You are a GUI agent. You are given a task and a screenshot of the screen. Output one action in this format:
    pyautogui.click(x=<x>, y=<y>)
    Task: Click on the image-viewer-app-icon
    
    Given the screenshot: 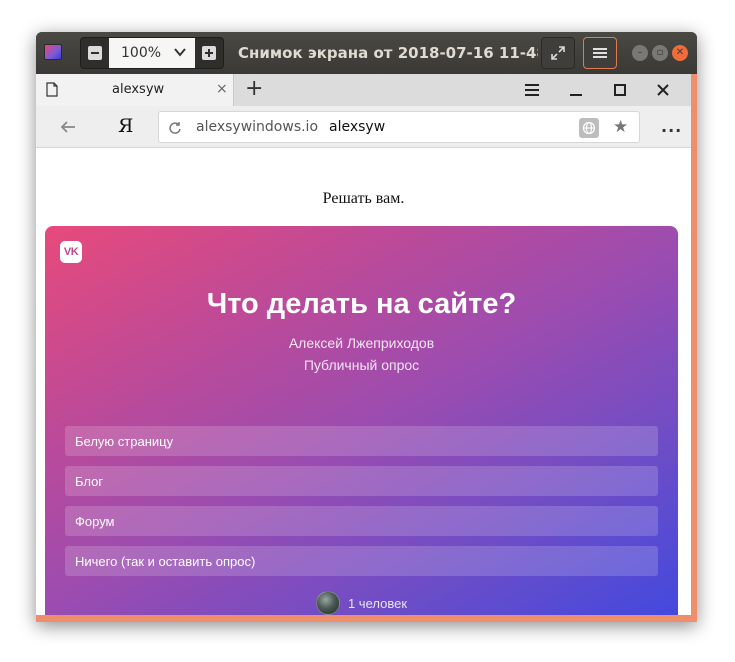 What is the action you would take?
    pyautogui.click(x=53, y=52)
    